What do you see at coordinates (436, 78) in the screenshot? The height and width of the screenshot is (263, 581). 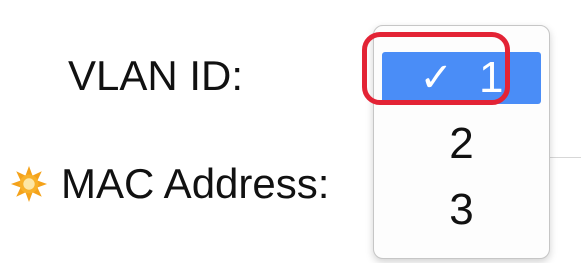 I see `checkmark-icon: ✓` at bounding box center [436, 78].